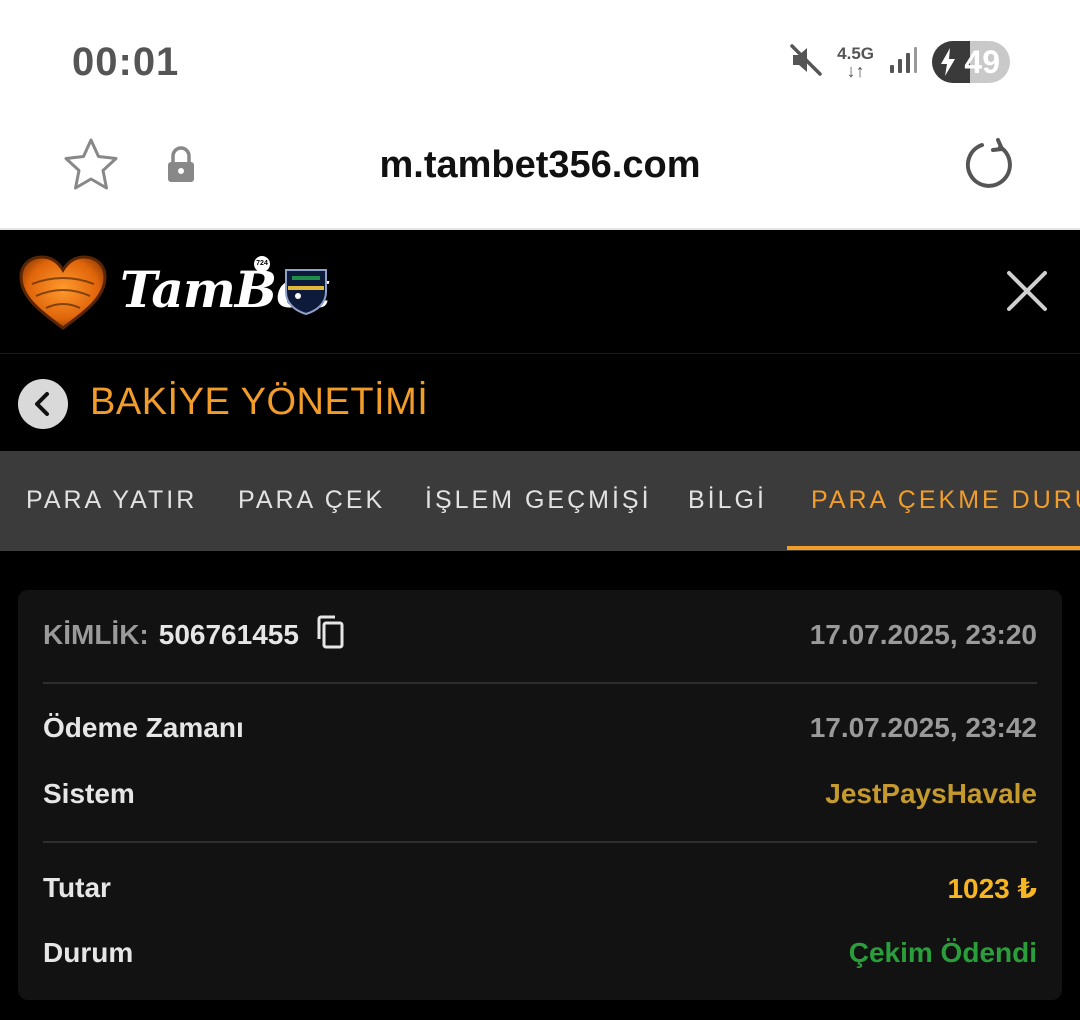 Image resolution: width=1080 pixels, height=1020 pixels. I want to click on battery-level: 49, so click(982, 62).